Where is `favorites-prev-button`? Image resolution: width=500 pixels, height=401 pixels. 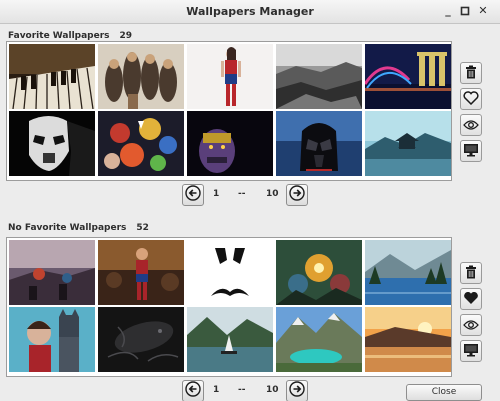 favorites-prev-button is located at coordinates (193, 195).